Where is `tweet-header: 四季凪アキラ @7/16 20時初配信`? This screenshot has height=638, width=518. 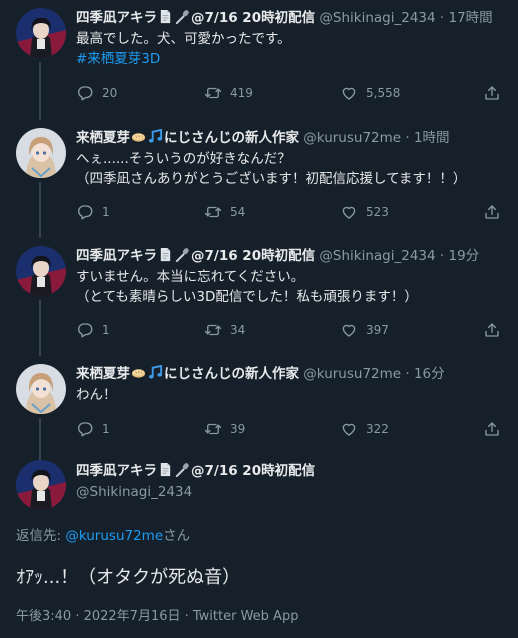
tweet-header: 四季凪アキラ @7/16 20時初配信 is located at coordinates (195, 471).